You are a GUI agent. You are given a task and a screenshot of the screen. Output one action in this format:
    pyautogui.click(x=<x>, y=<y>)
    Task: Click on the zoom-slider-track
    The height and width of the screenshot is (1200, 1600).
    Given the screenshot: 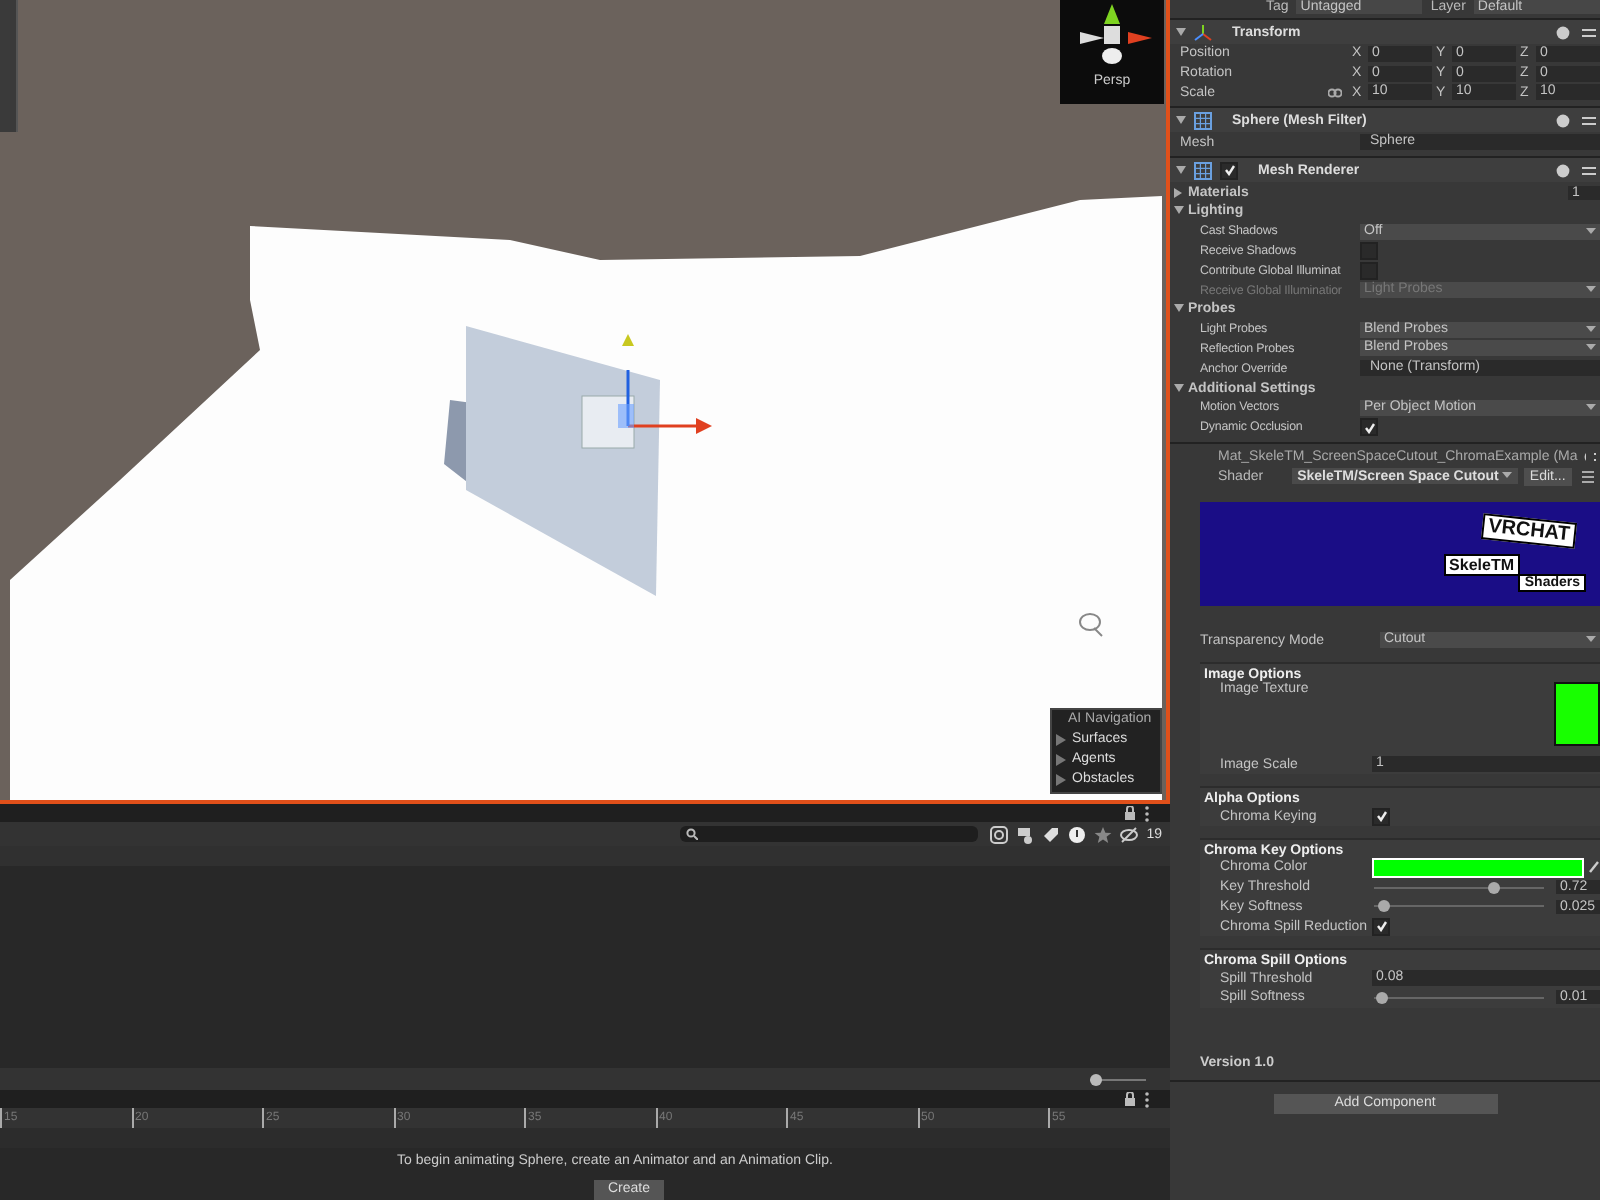 What is the action you would take?
    pyautogui.click(x=1118, y=1079)
    